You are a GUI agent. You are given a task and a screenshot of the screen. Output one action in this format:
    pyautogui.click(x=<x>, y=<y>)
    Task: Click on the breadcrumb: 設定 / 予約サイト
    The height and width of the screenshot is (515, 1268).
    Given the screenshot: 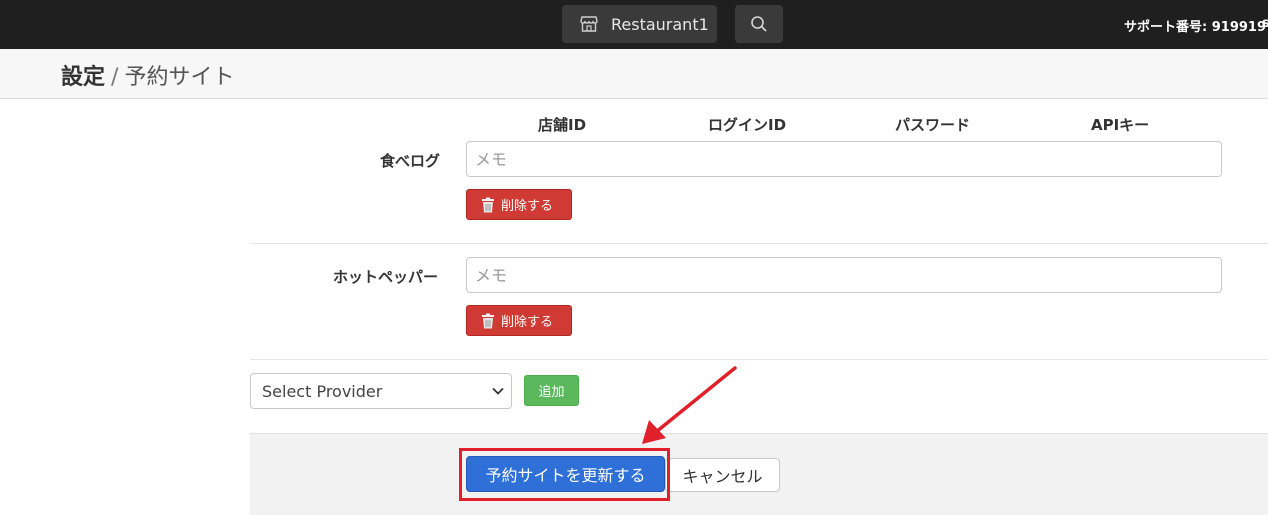 What is the action you would take?
    pyautogui.click(x=147, y=75)
    